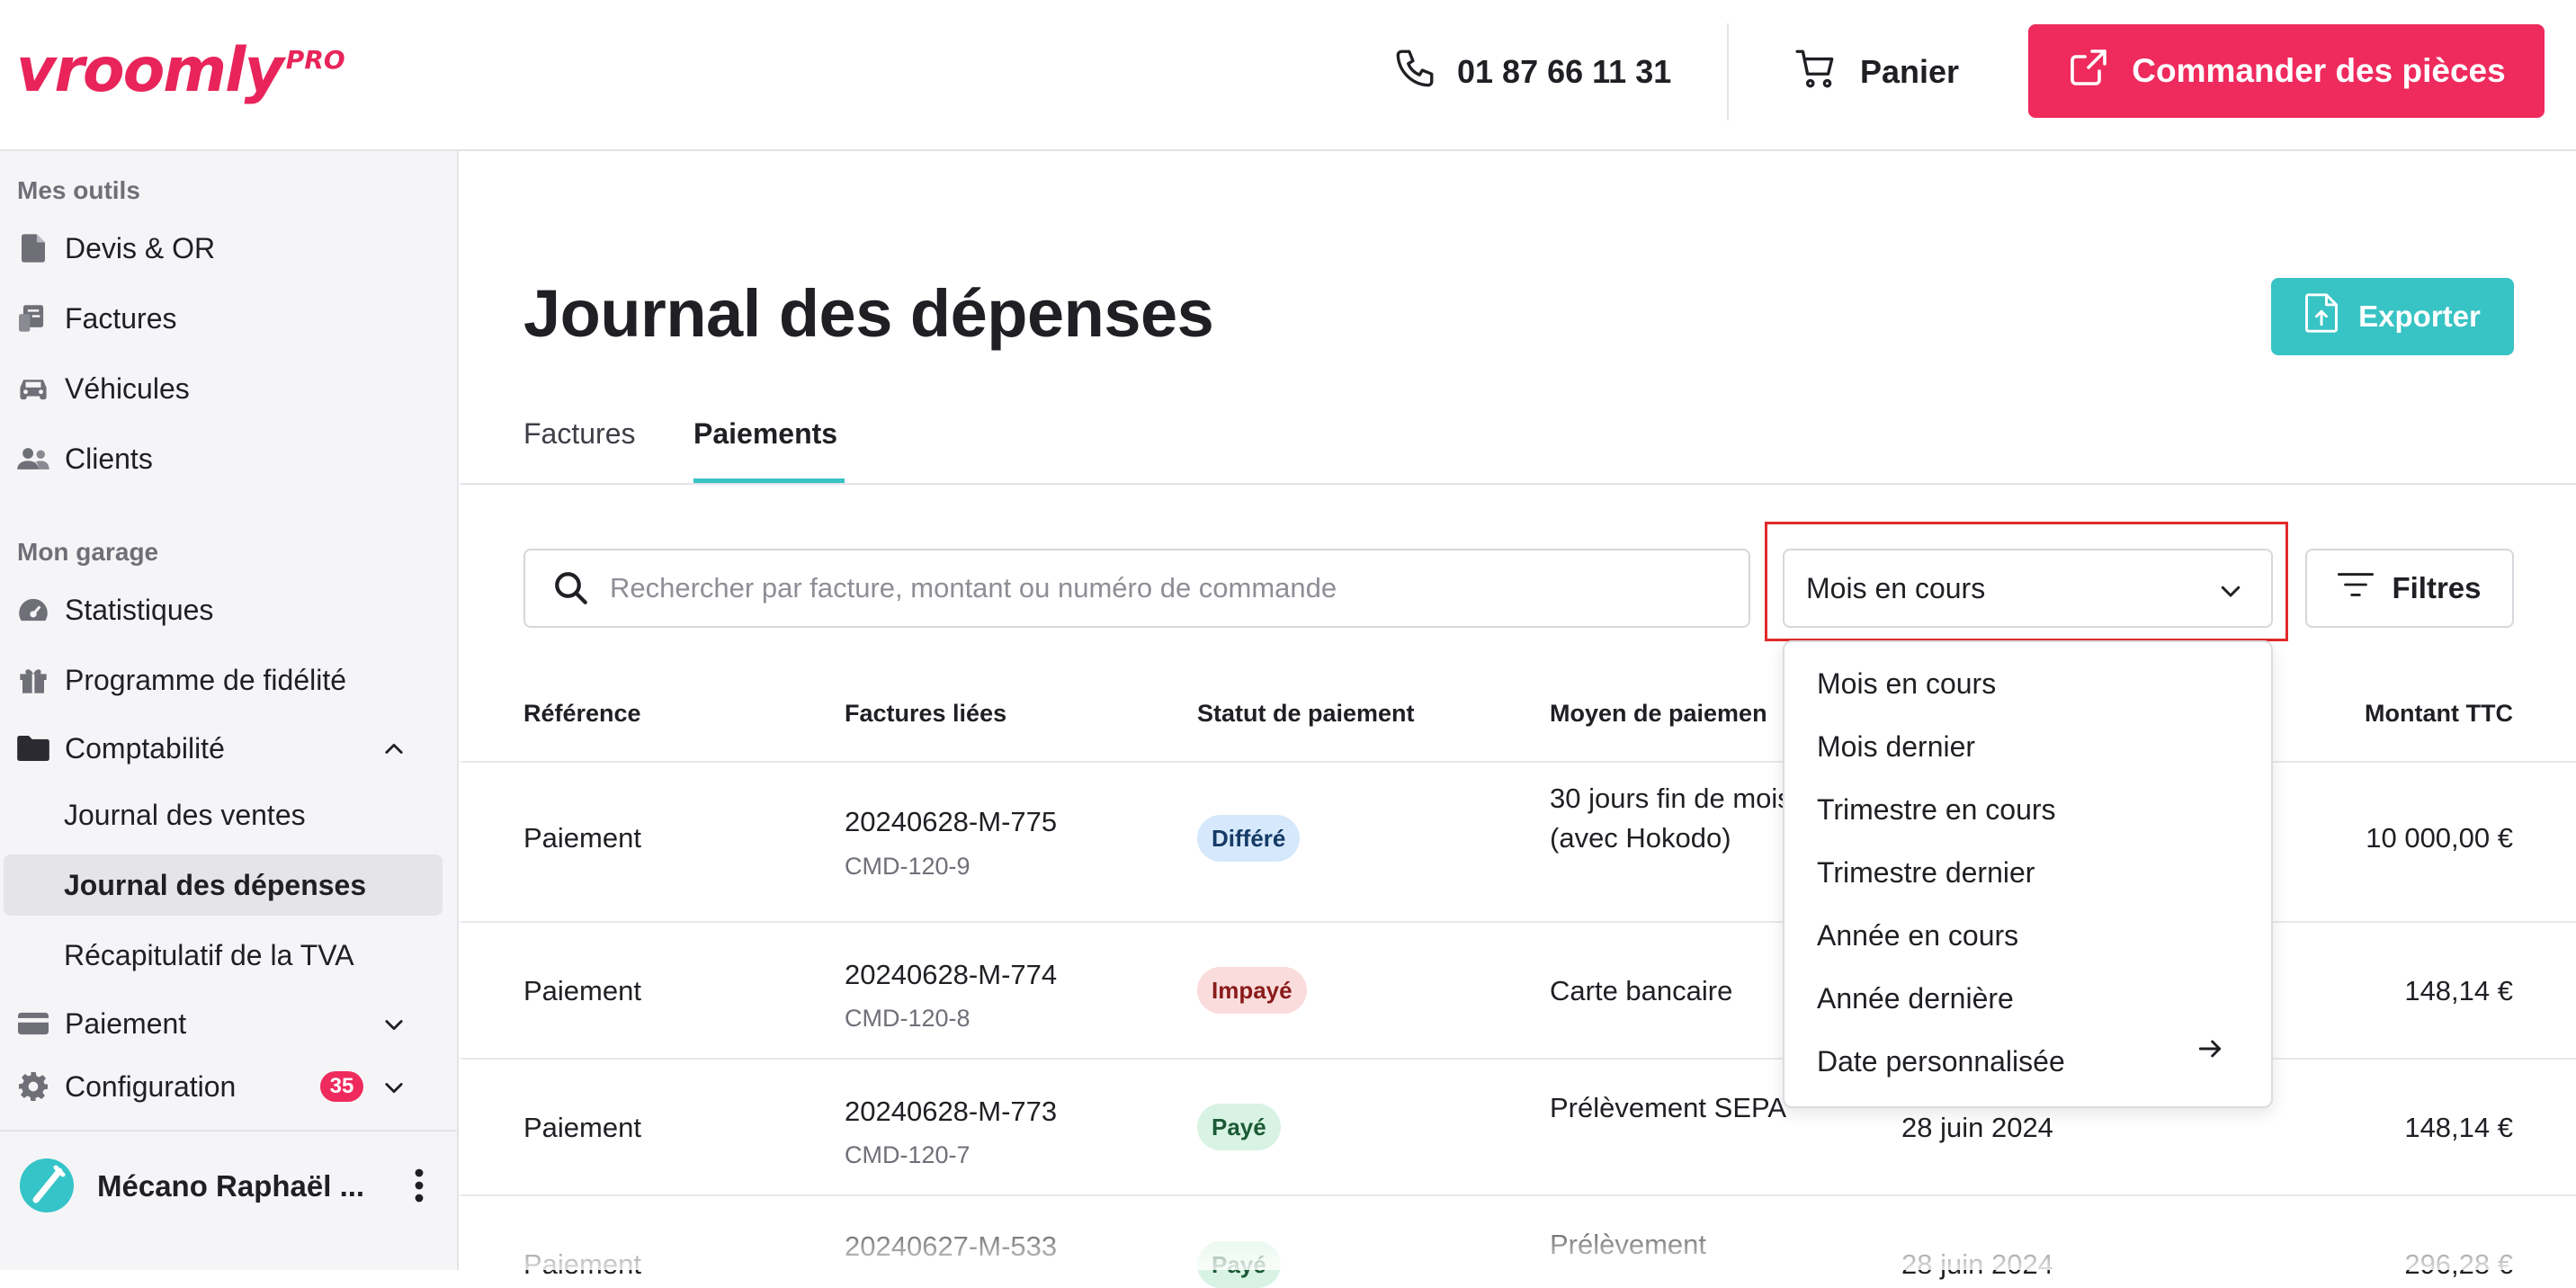  What do you see at coordinates (127, 388) in the screenshot?
I see `sidebar-item-label: Véhicules` at bounding box center [127, 388].